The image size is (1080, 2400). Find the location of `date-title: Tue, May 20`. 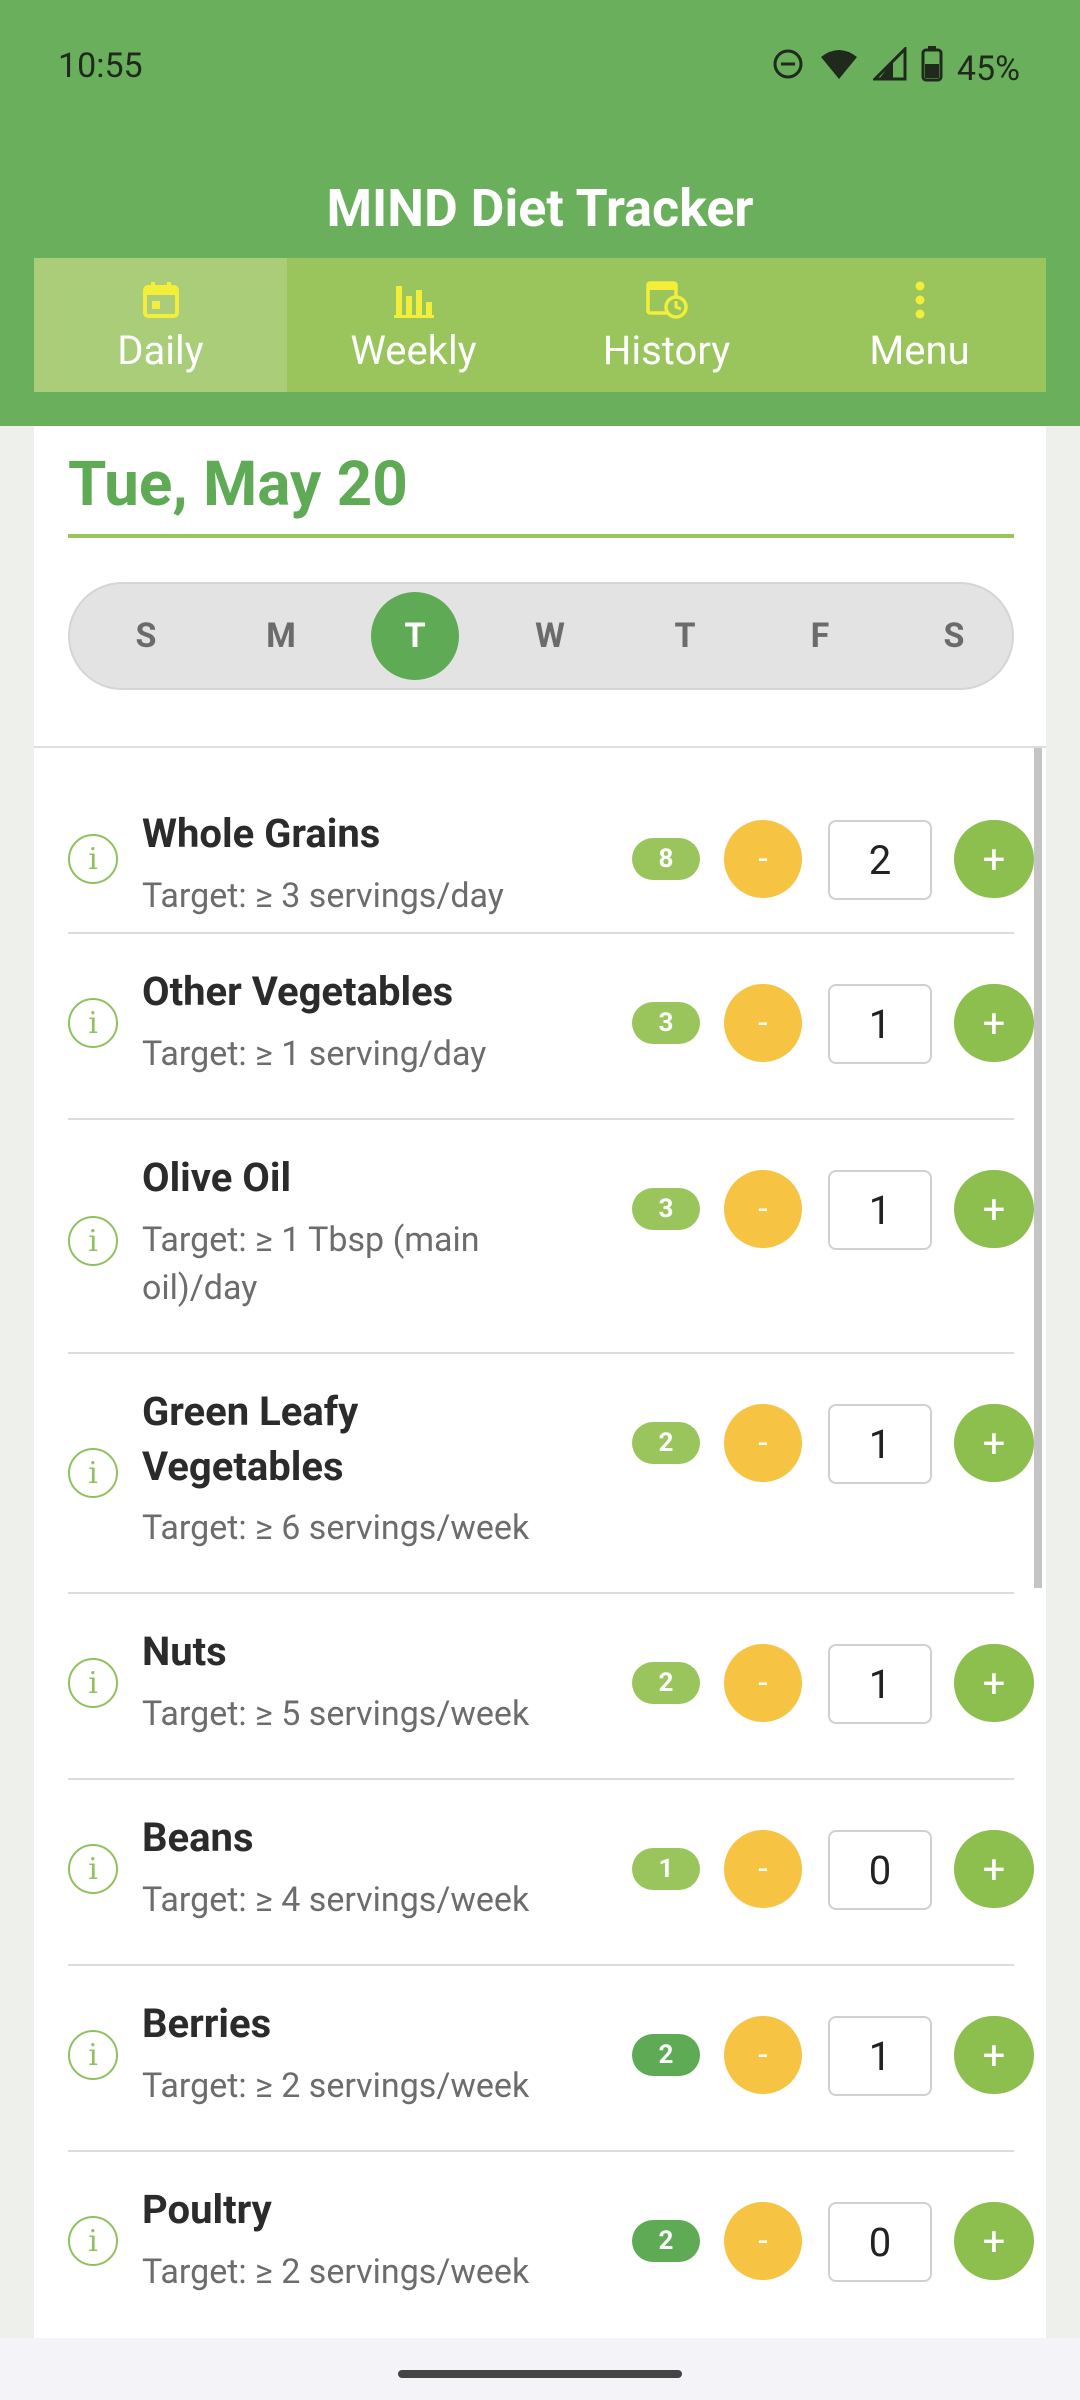

date-title: Tue, May 20 is located at coordinates (238, 484).